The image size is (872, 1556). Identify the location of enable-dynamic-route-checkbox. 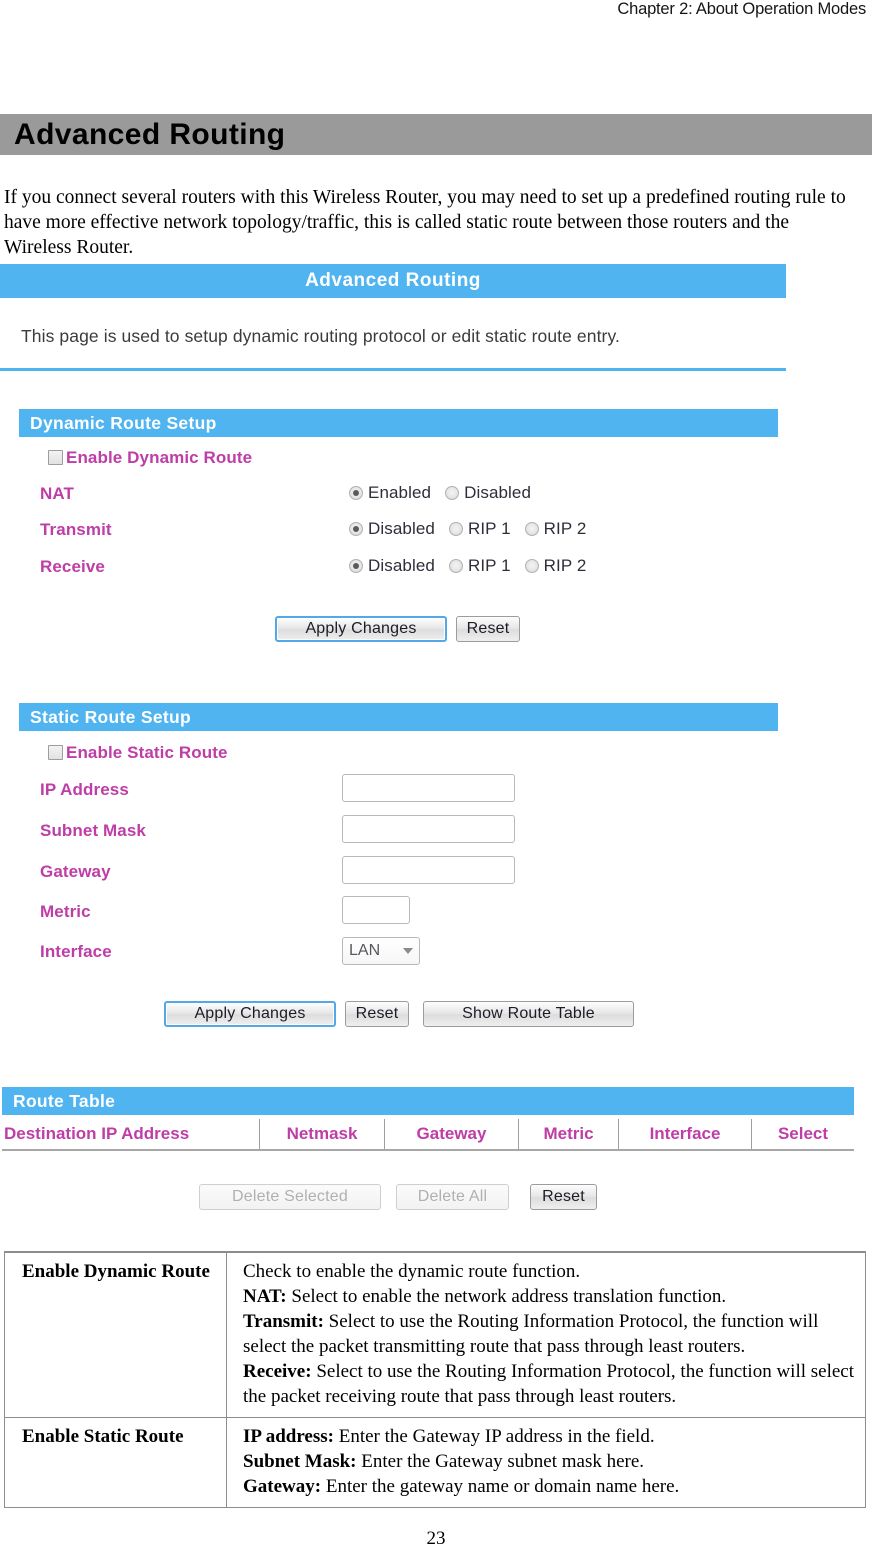
(55, 457).